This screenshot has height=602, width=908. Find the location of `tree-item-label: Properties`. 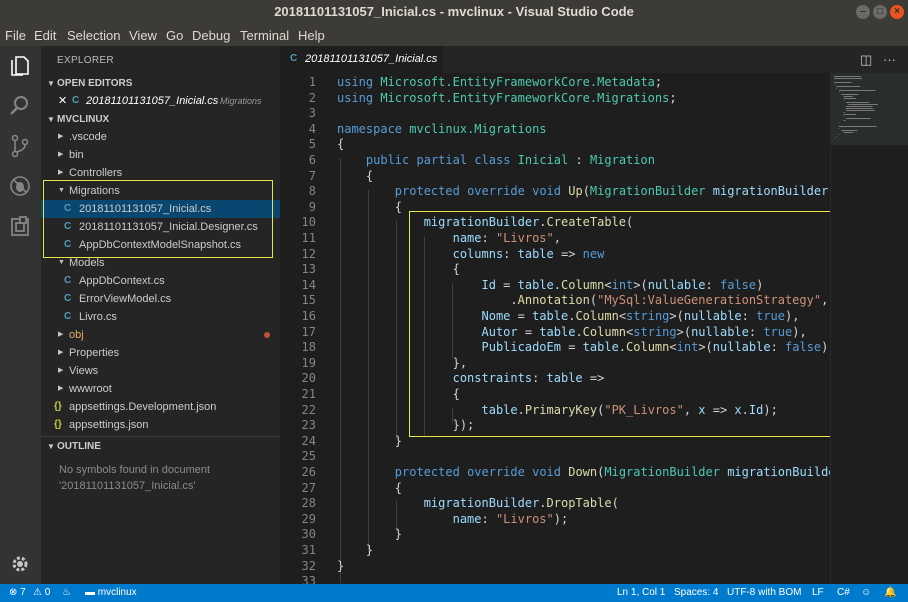

tree-item-label: Properties is located at coordinates (94, 353).